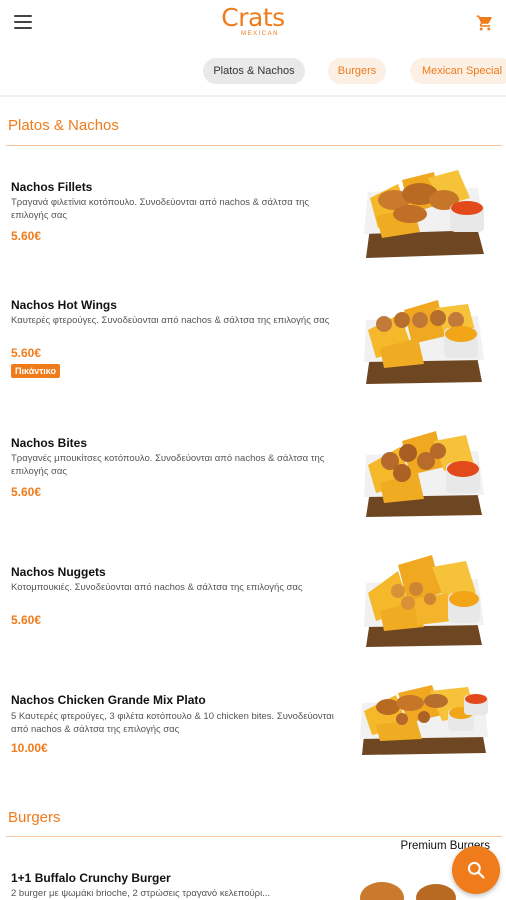  What do you see at coordinates (52, 187) in the screenshot?
I see `item-name: Nachos Fillets` at bounding box center [52, 187].